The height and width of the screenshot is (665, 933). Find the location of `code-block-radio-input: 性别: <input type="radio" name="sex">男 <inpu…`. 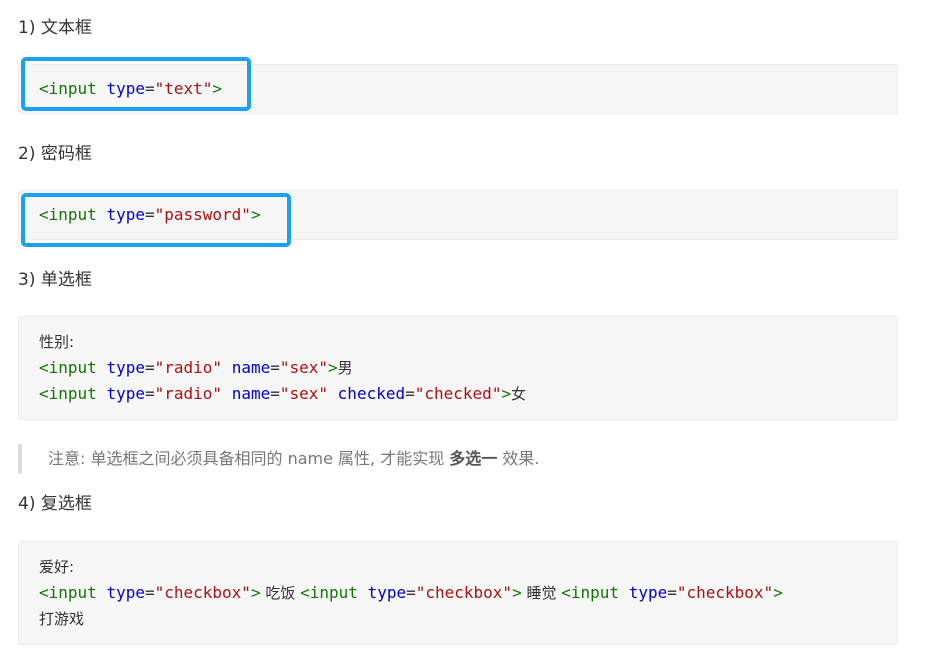

code-block-radio-input: 性别: <input type="radio" name="sex">男 <inpu… is located at coordinates (458, 368).